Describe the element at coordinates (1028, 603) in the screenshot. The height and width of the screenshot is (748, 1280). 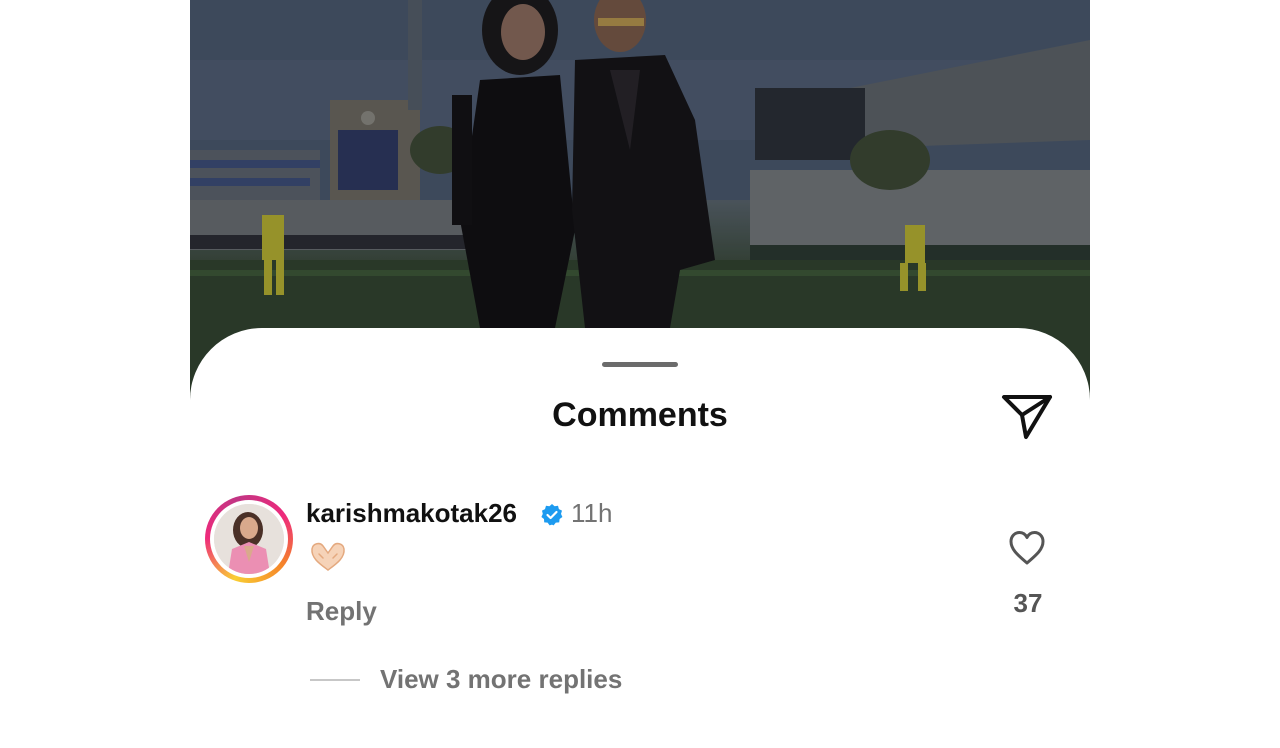
I see `like-count: 37` at that location.